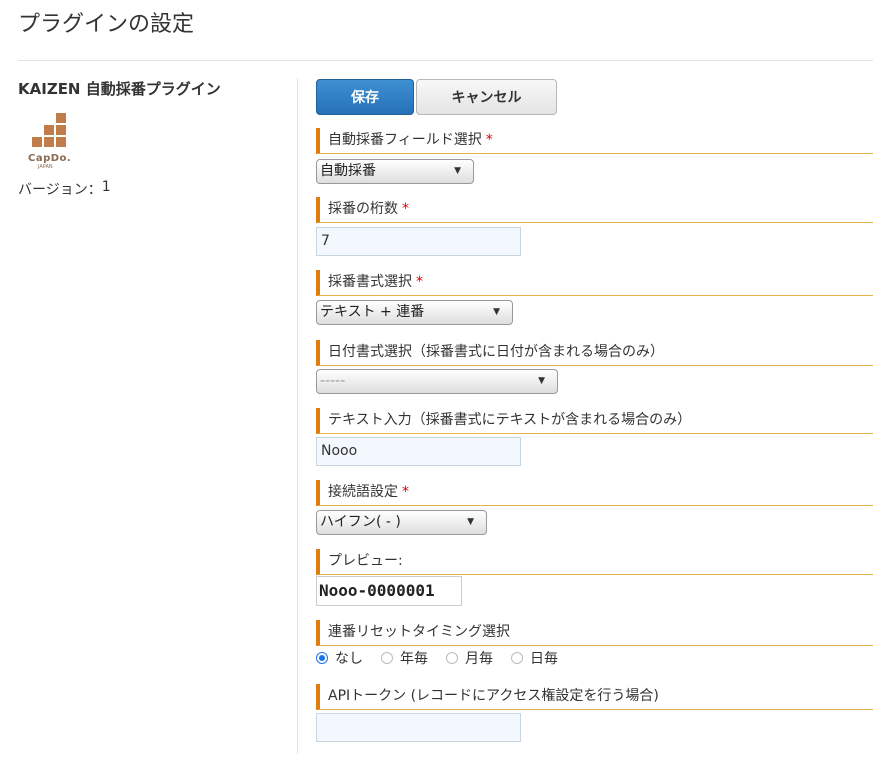  Describe the element at coordinates (106, 24) in the screenshot. I see `page-title: プラグインの設定` at that location.